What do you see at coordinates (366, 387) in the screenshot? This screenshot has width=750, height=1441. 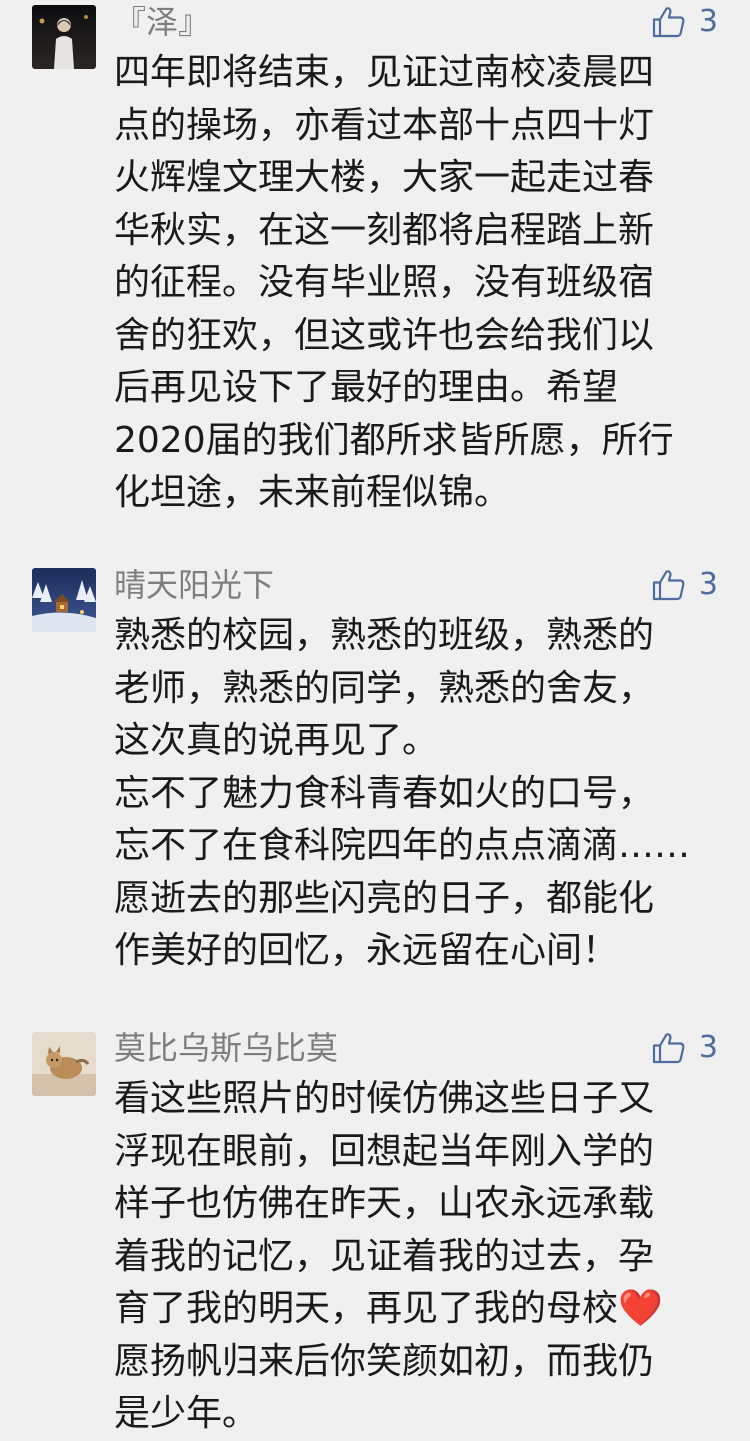 I see `comment-line: 后再见设下了最好的理由。希望` at bounding box center [366, 387].